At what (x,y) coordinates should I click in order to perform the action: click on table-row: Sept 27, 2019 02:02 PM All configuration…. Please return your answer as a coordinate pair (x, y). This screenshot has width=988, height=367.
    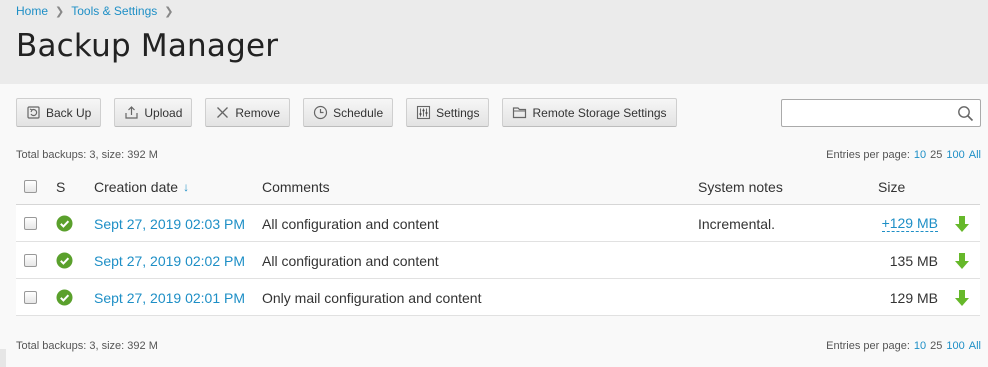
    Looking at the image, I should click on (498, 260).